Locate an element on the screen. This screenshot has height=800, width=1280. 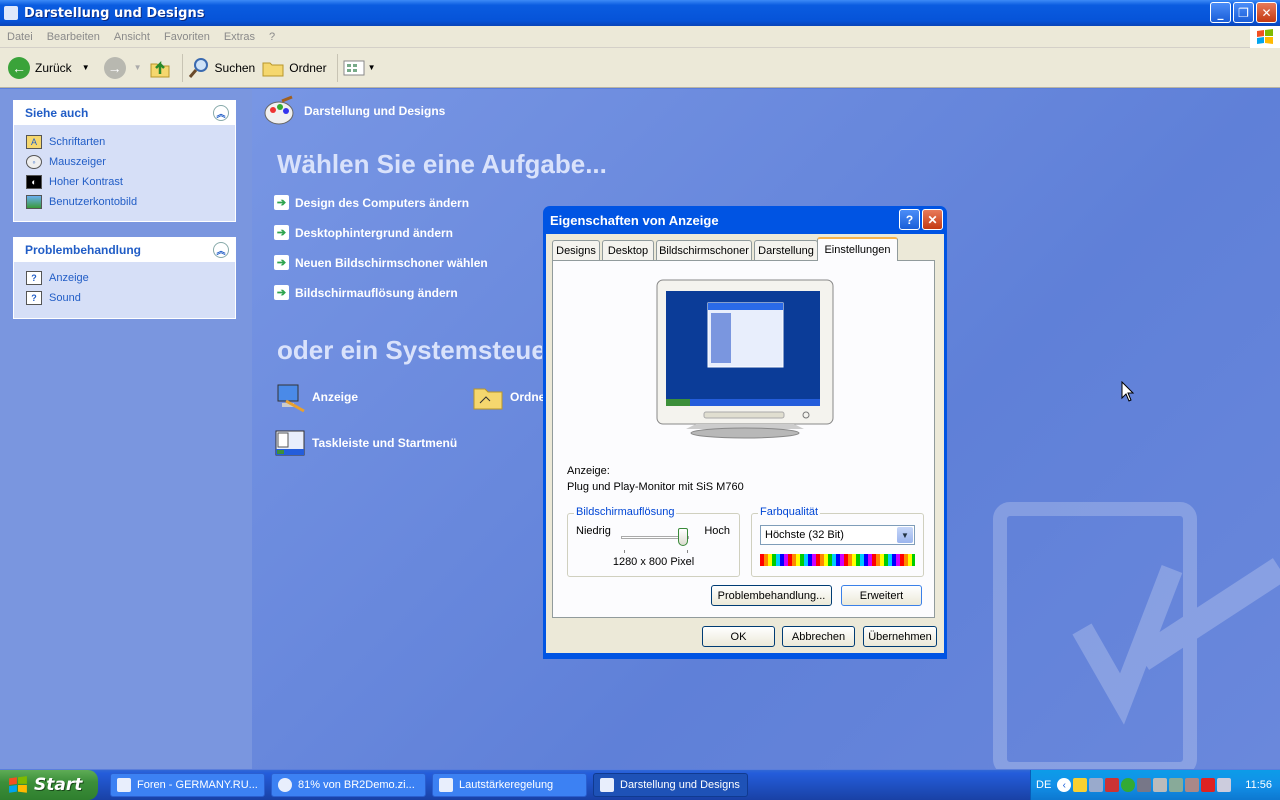
display-label: Anzeige: is located at coordinates (588, 471).